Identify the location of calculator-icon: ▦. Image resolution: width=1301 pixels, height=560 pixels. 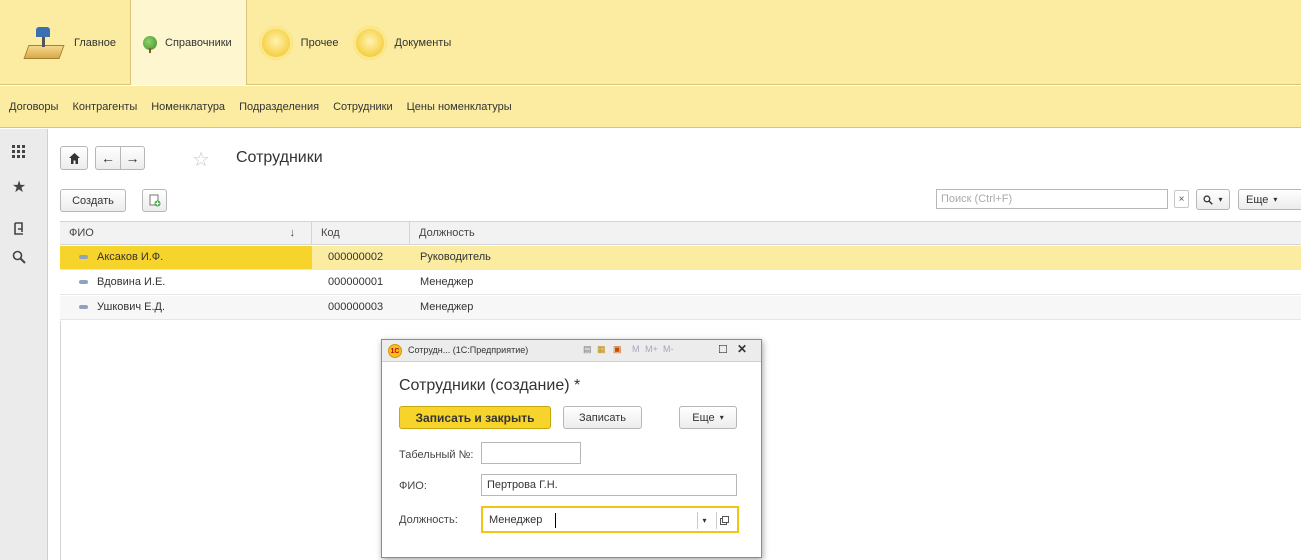
(601, 349).